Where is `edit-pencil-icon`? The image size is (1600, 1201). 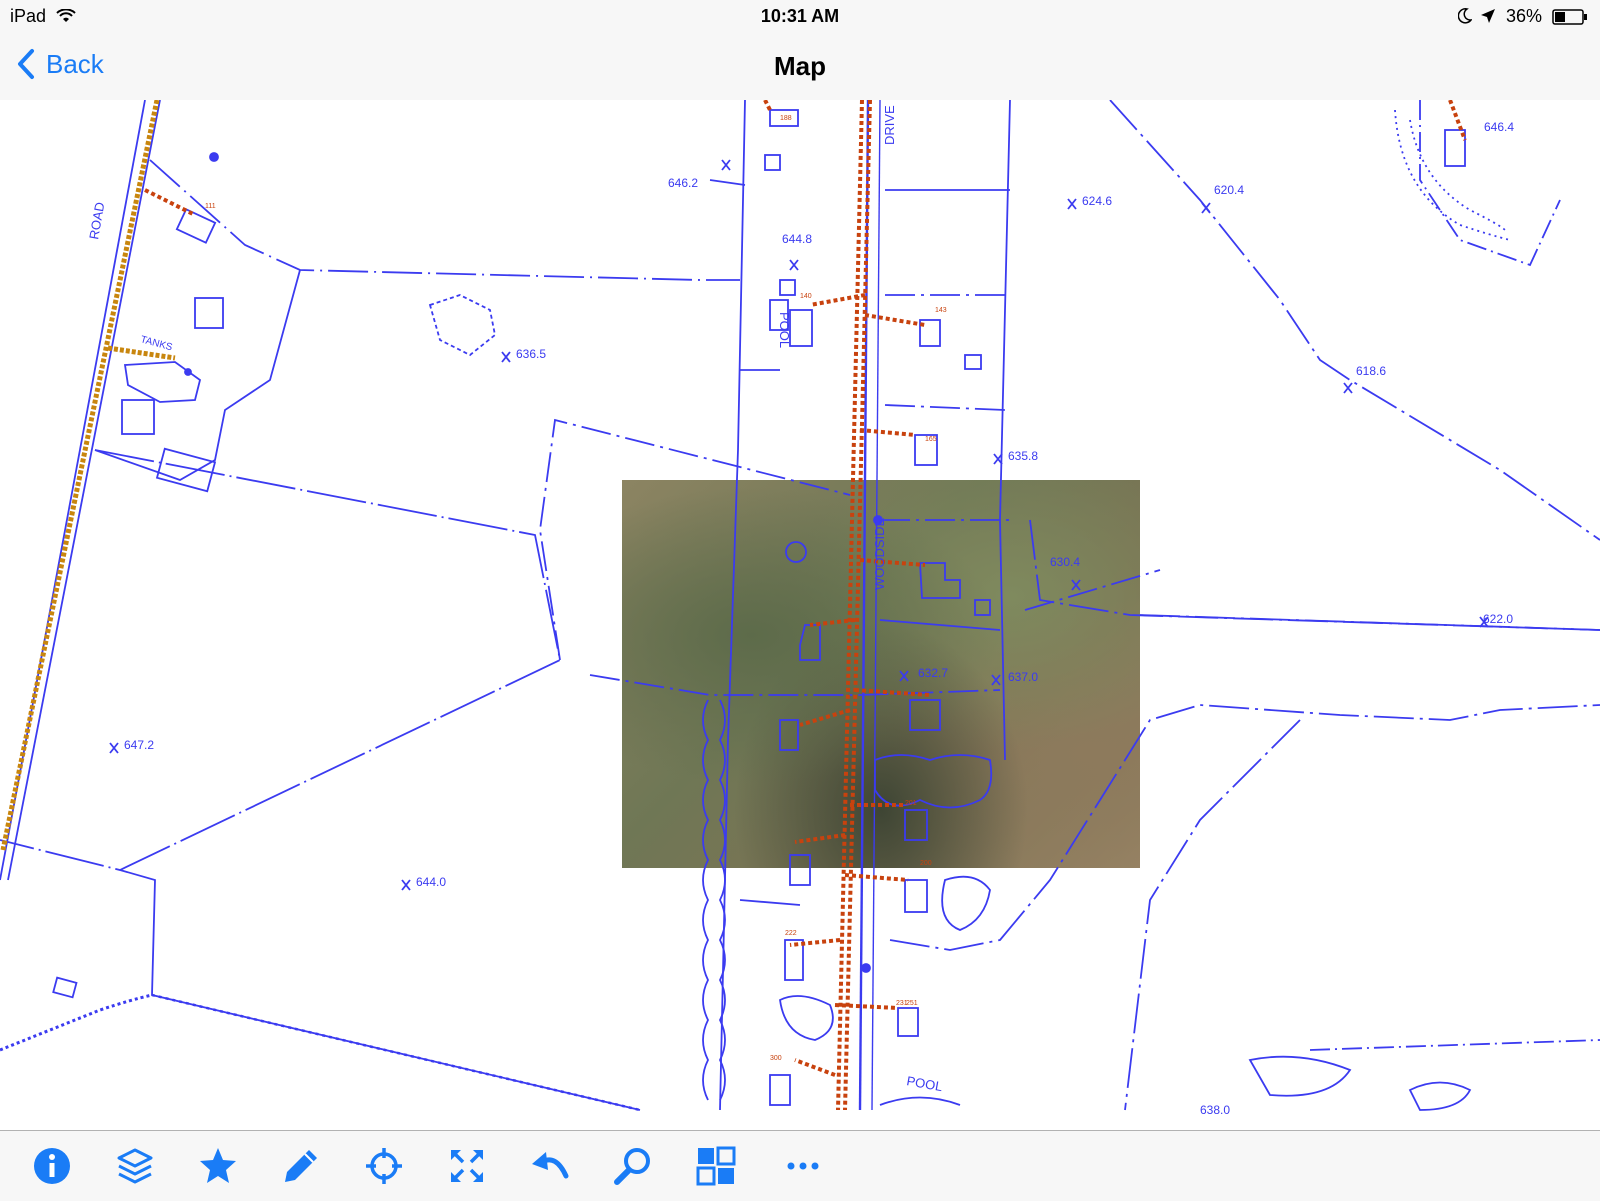
edit-pencil-icon is located at coordinates (301, 1166).